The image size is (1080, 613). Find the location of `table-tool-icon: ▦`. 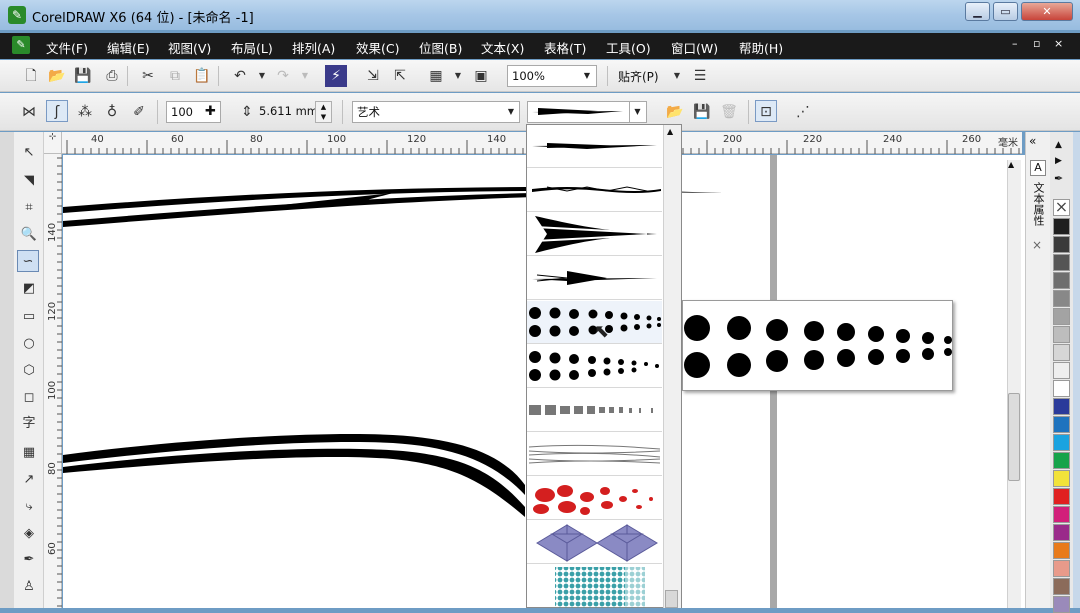

table-tool-icon: ▦ is located at coordinates (29, 453).